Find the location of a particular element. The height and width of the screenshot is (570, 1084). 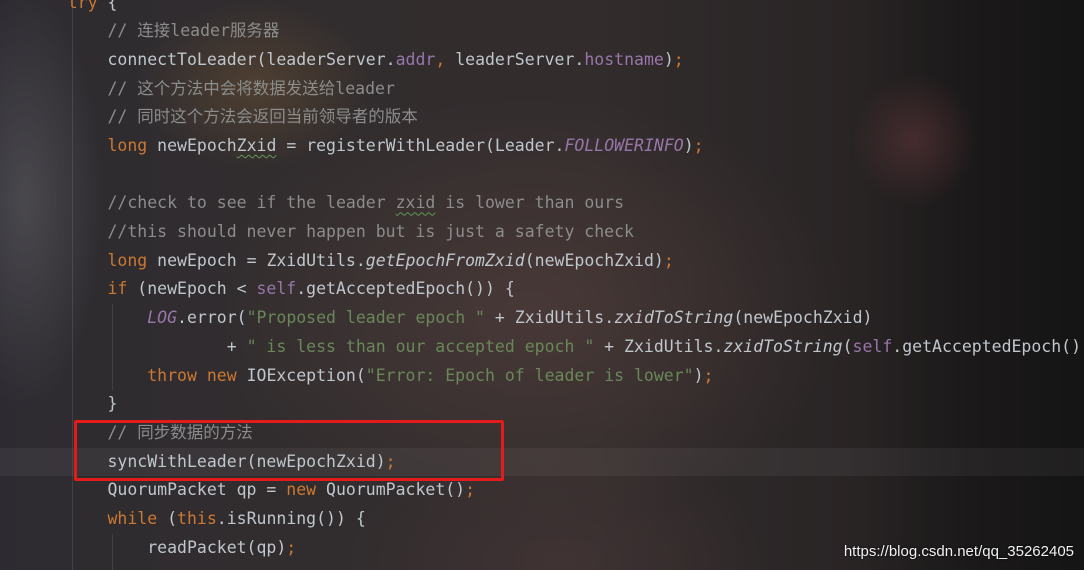

comment: // 同时这个方法会返回当前领导者的版本 is located at coordinates (262, 117).